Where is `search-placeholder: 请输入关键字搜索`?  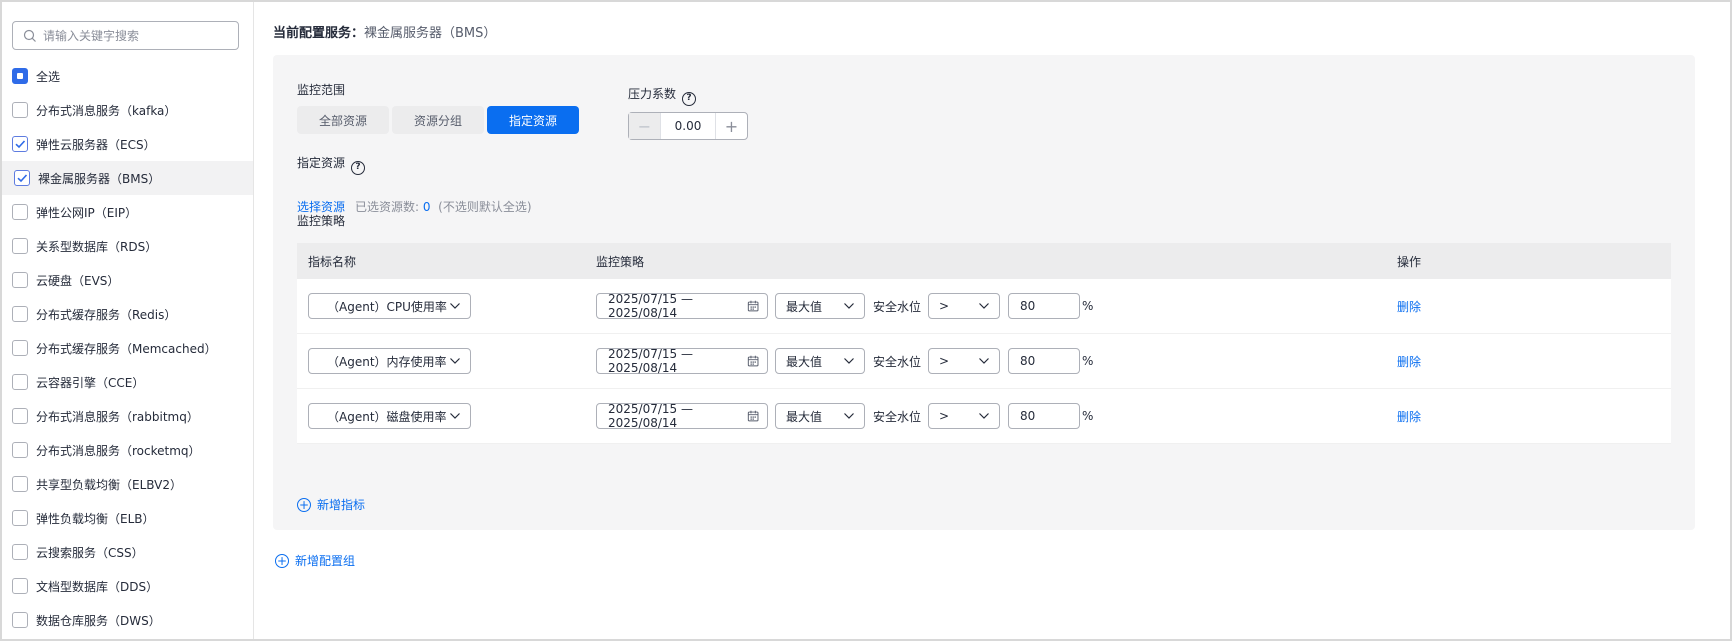
search-placeholder: 请输入关键字搜索 is located at coordinates (91, 36).